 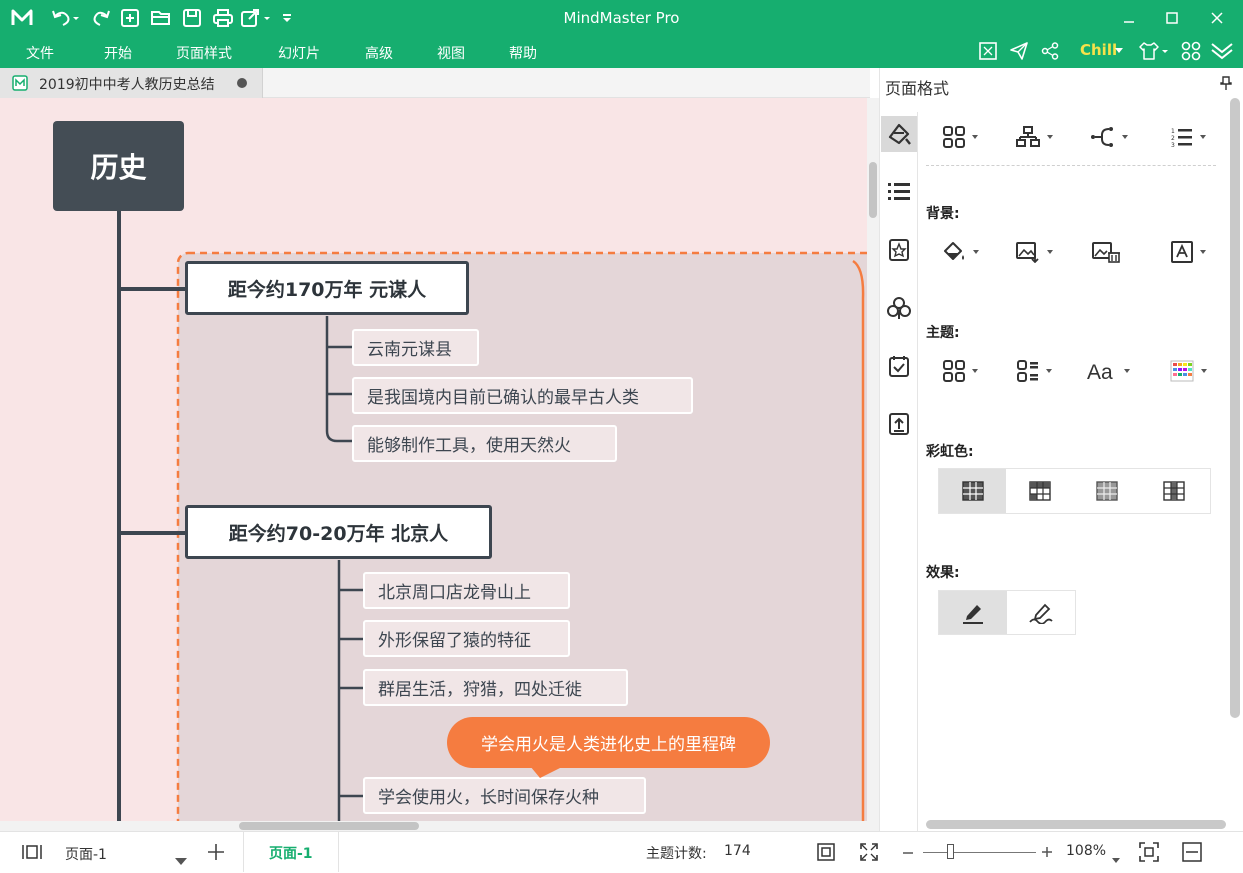 I want to click on panel-horizontal-scrollbar, so click(x=1076, y=824).